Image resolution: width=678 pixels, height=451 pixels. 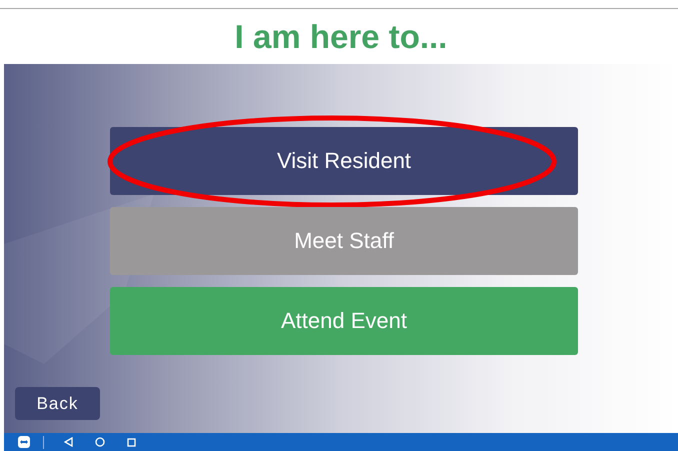 What do you see at coordinates (57, 403) in the screenshot?
I see `back-button: Back` at bounding box center [57, 403].